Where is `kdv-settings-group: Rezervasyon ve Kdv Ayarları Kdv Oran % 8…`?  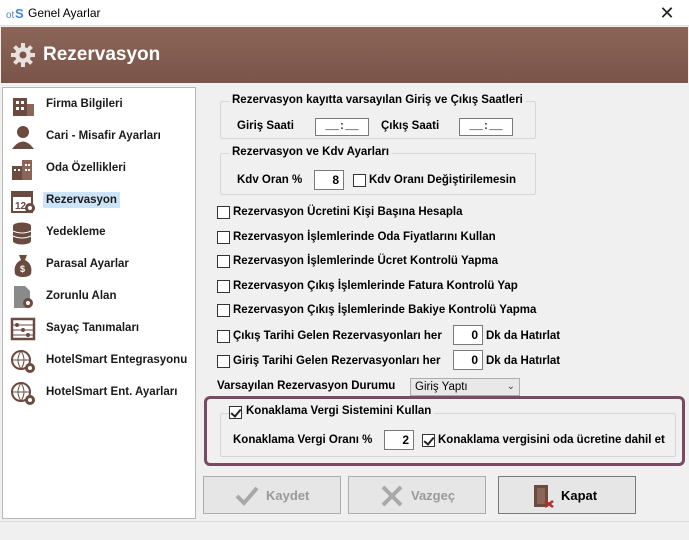 kdv-settings-group: Rezervasyon ve Kdv Ayarları Kdv Oran % 8… is located at coordinates (378, 170).